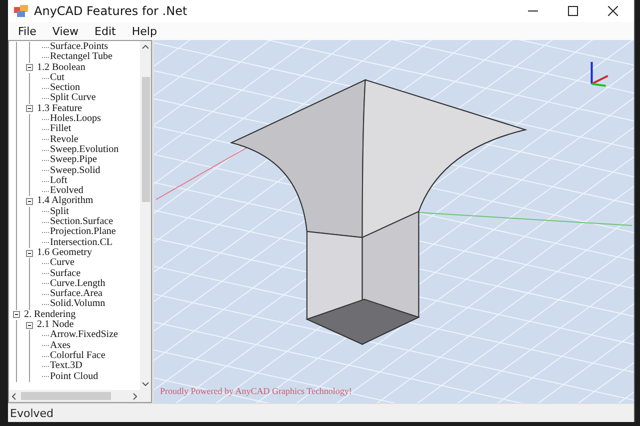 The height and width of the screenshot is (426, 640). Describe the element at coordinates (573, 11) in the screenshot. I see `maximize-icon` at that location.